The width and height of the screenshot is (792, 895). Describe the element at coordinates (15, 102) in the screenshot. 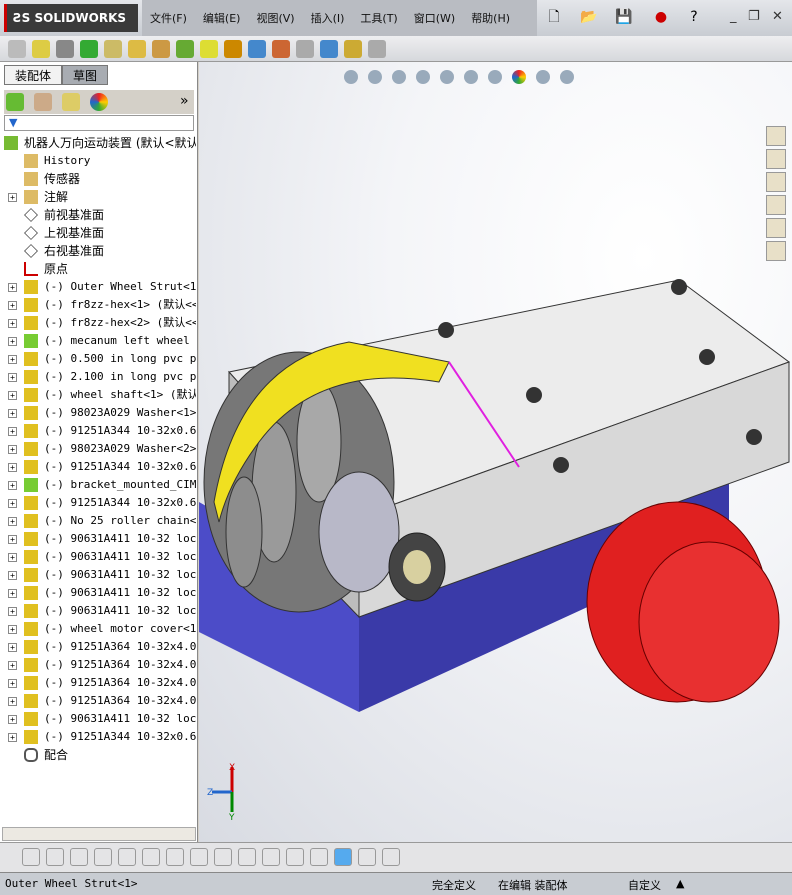

I see `feature-tree-tab-icon` at that location.